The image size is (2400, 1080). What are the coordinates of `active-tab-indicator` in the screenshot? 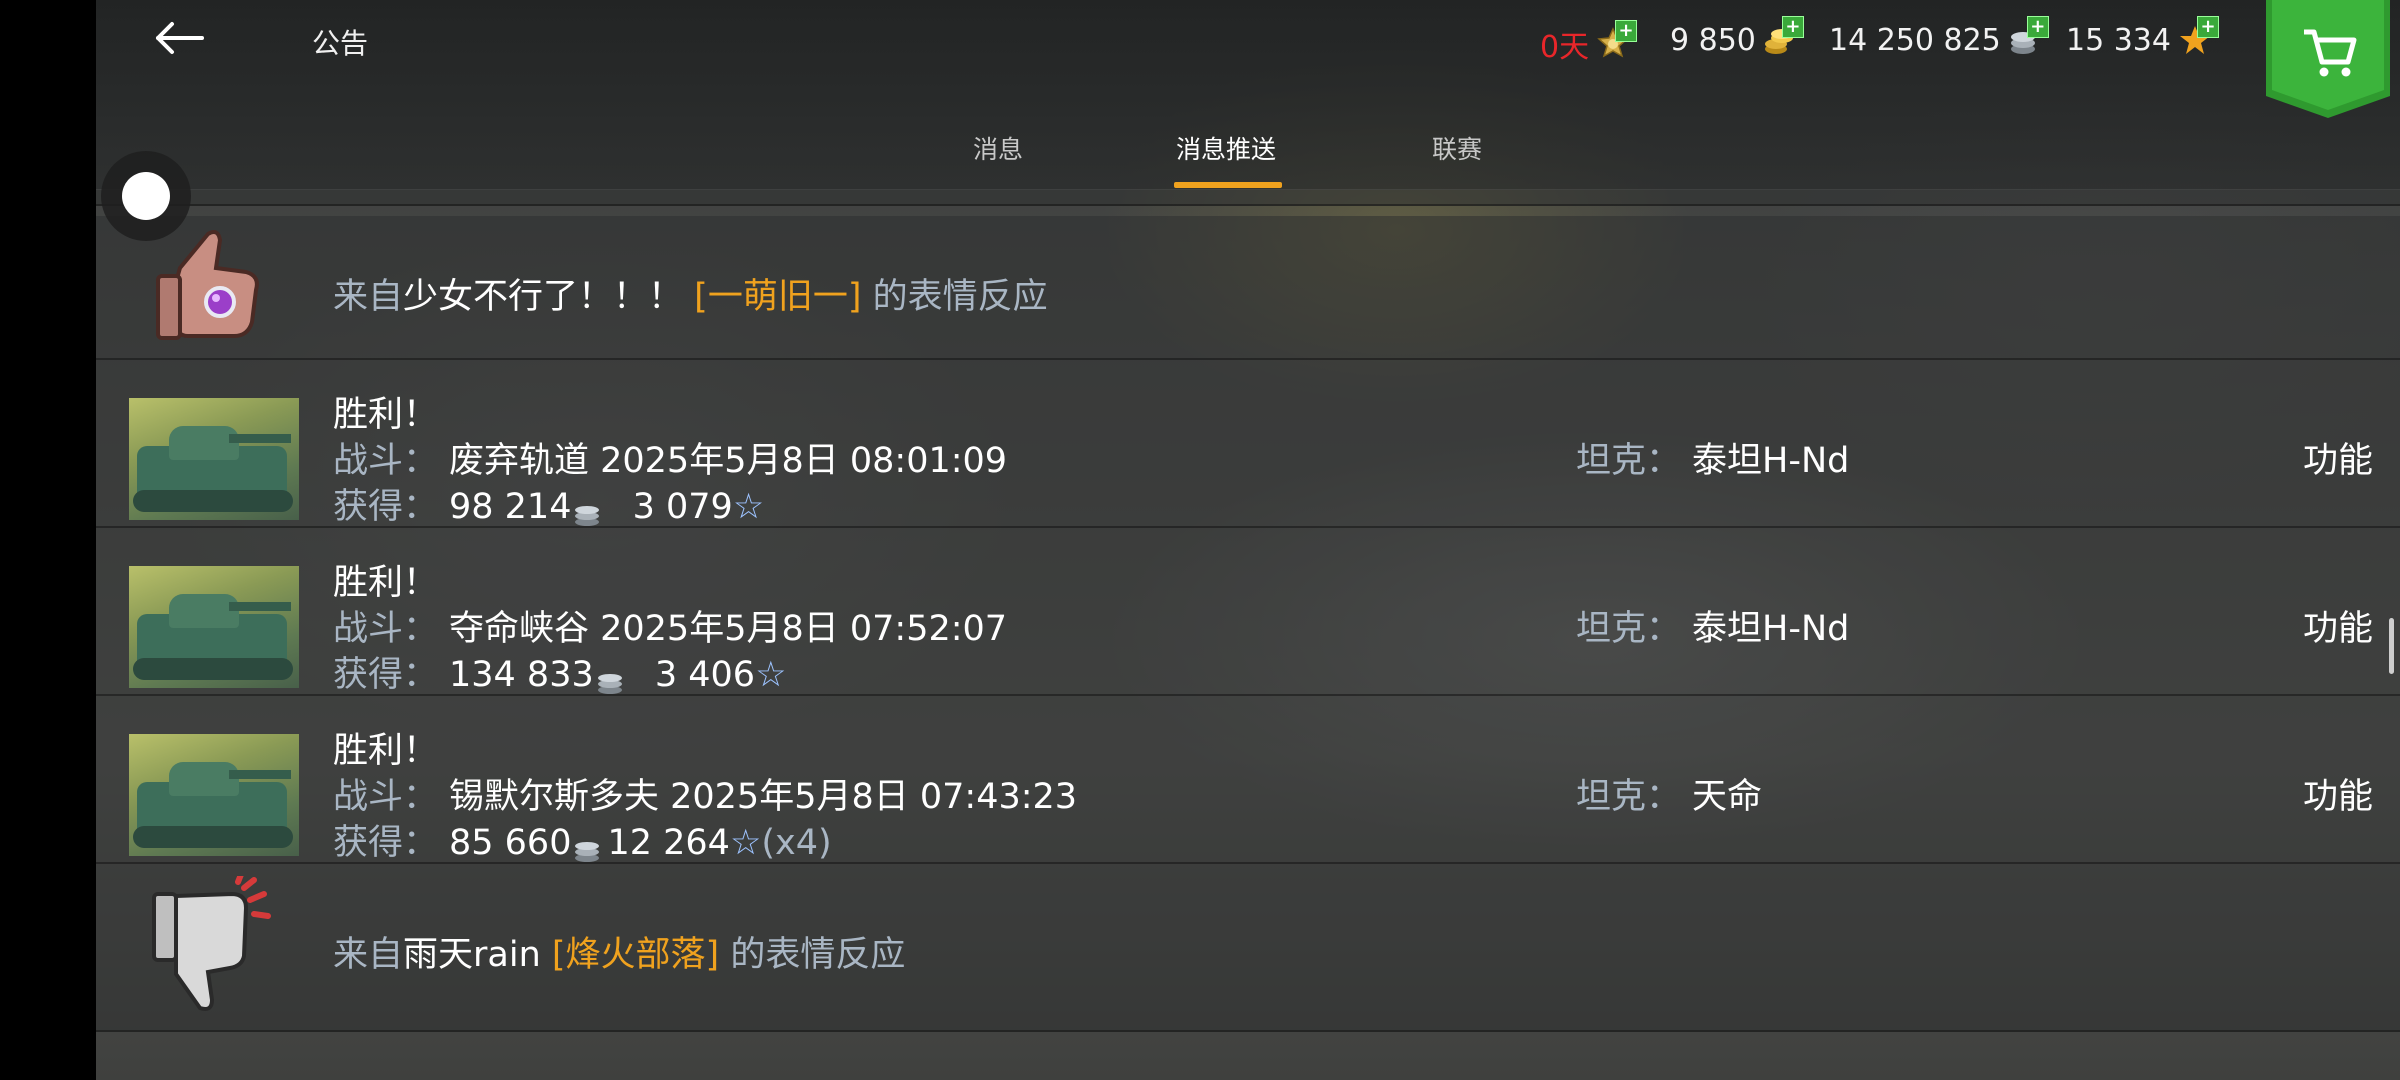 It's located at (1228, 185).